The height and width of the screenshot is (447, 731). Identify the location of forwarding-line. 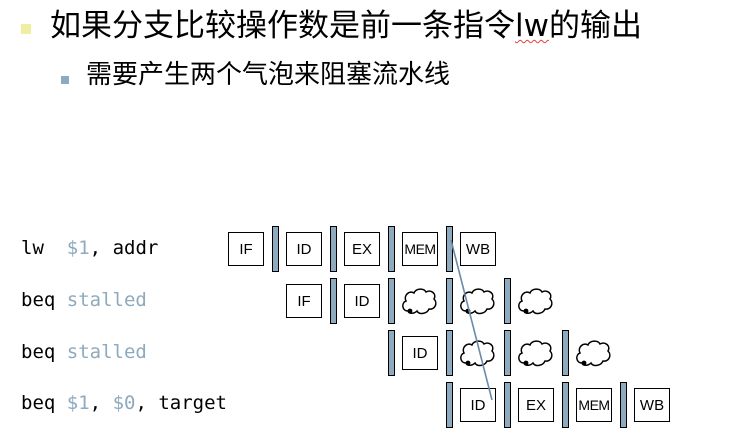
(471, 320).